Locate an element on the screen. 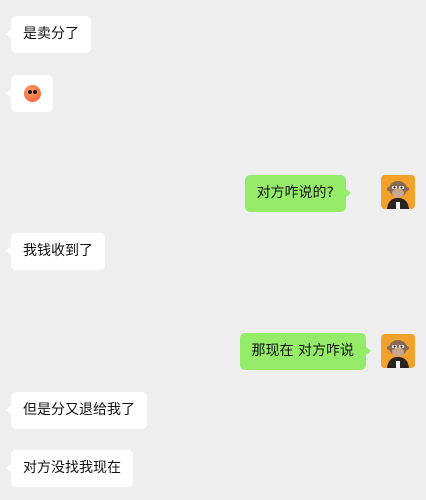  message-incoming: 是卖分了 is located at coordinates (48, 34).